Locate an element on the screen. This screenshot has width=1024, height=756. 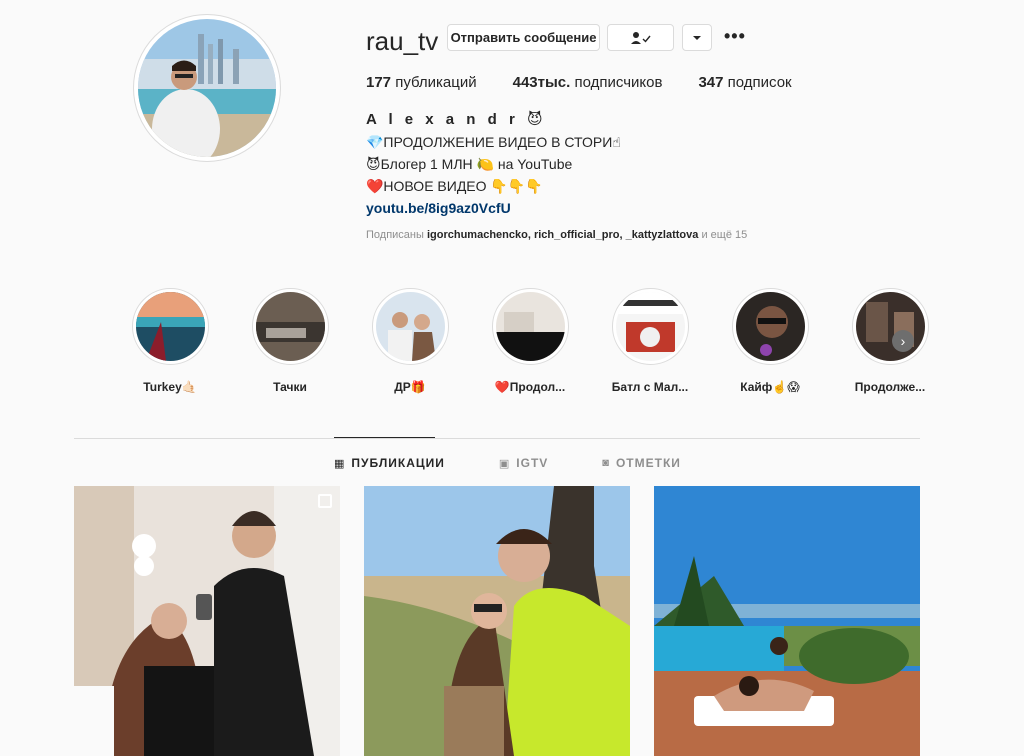
bio-line-3: ❤️НОВОЕ ВИДЕО 👇👇👇 is located at coordinates (454, 186).